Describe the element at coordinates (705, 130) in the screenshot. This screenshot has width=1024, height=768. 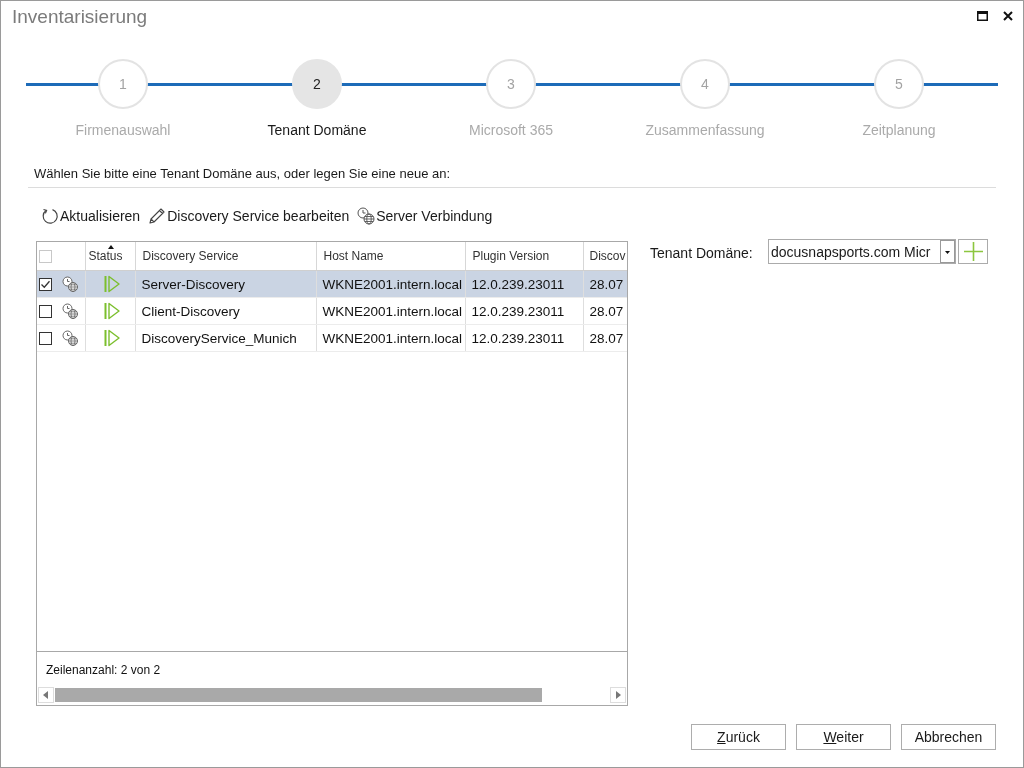
I see `step-label: Zusammenfassung` at that location.